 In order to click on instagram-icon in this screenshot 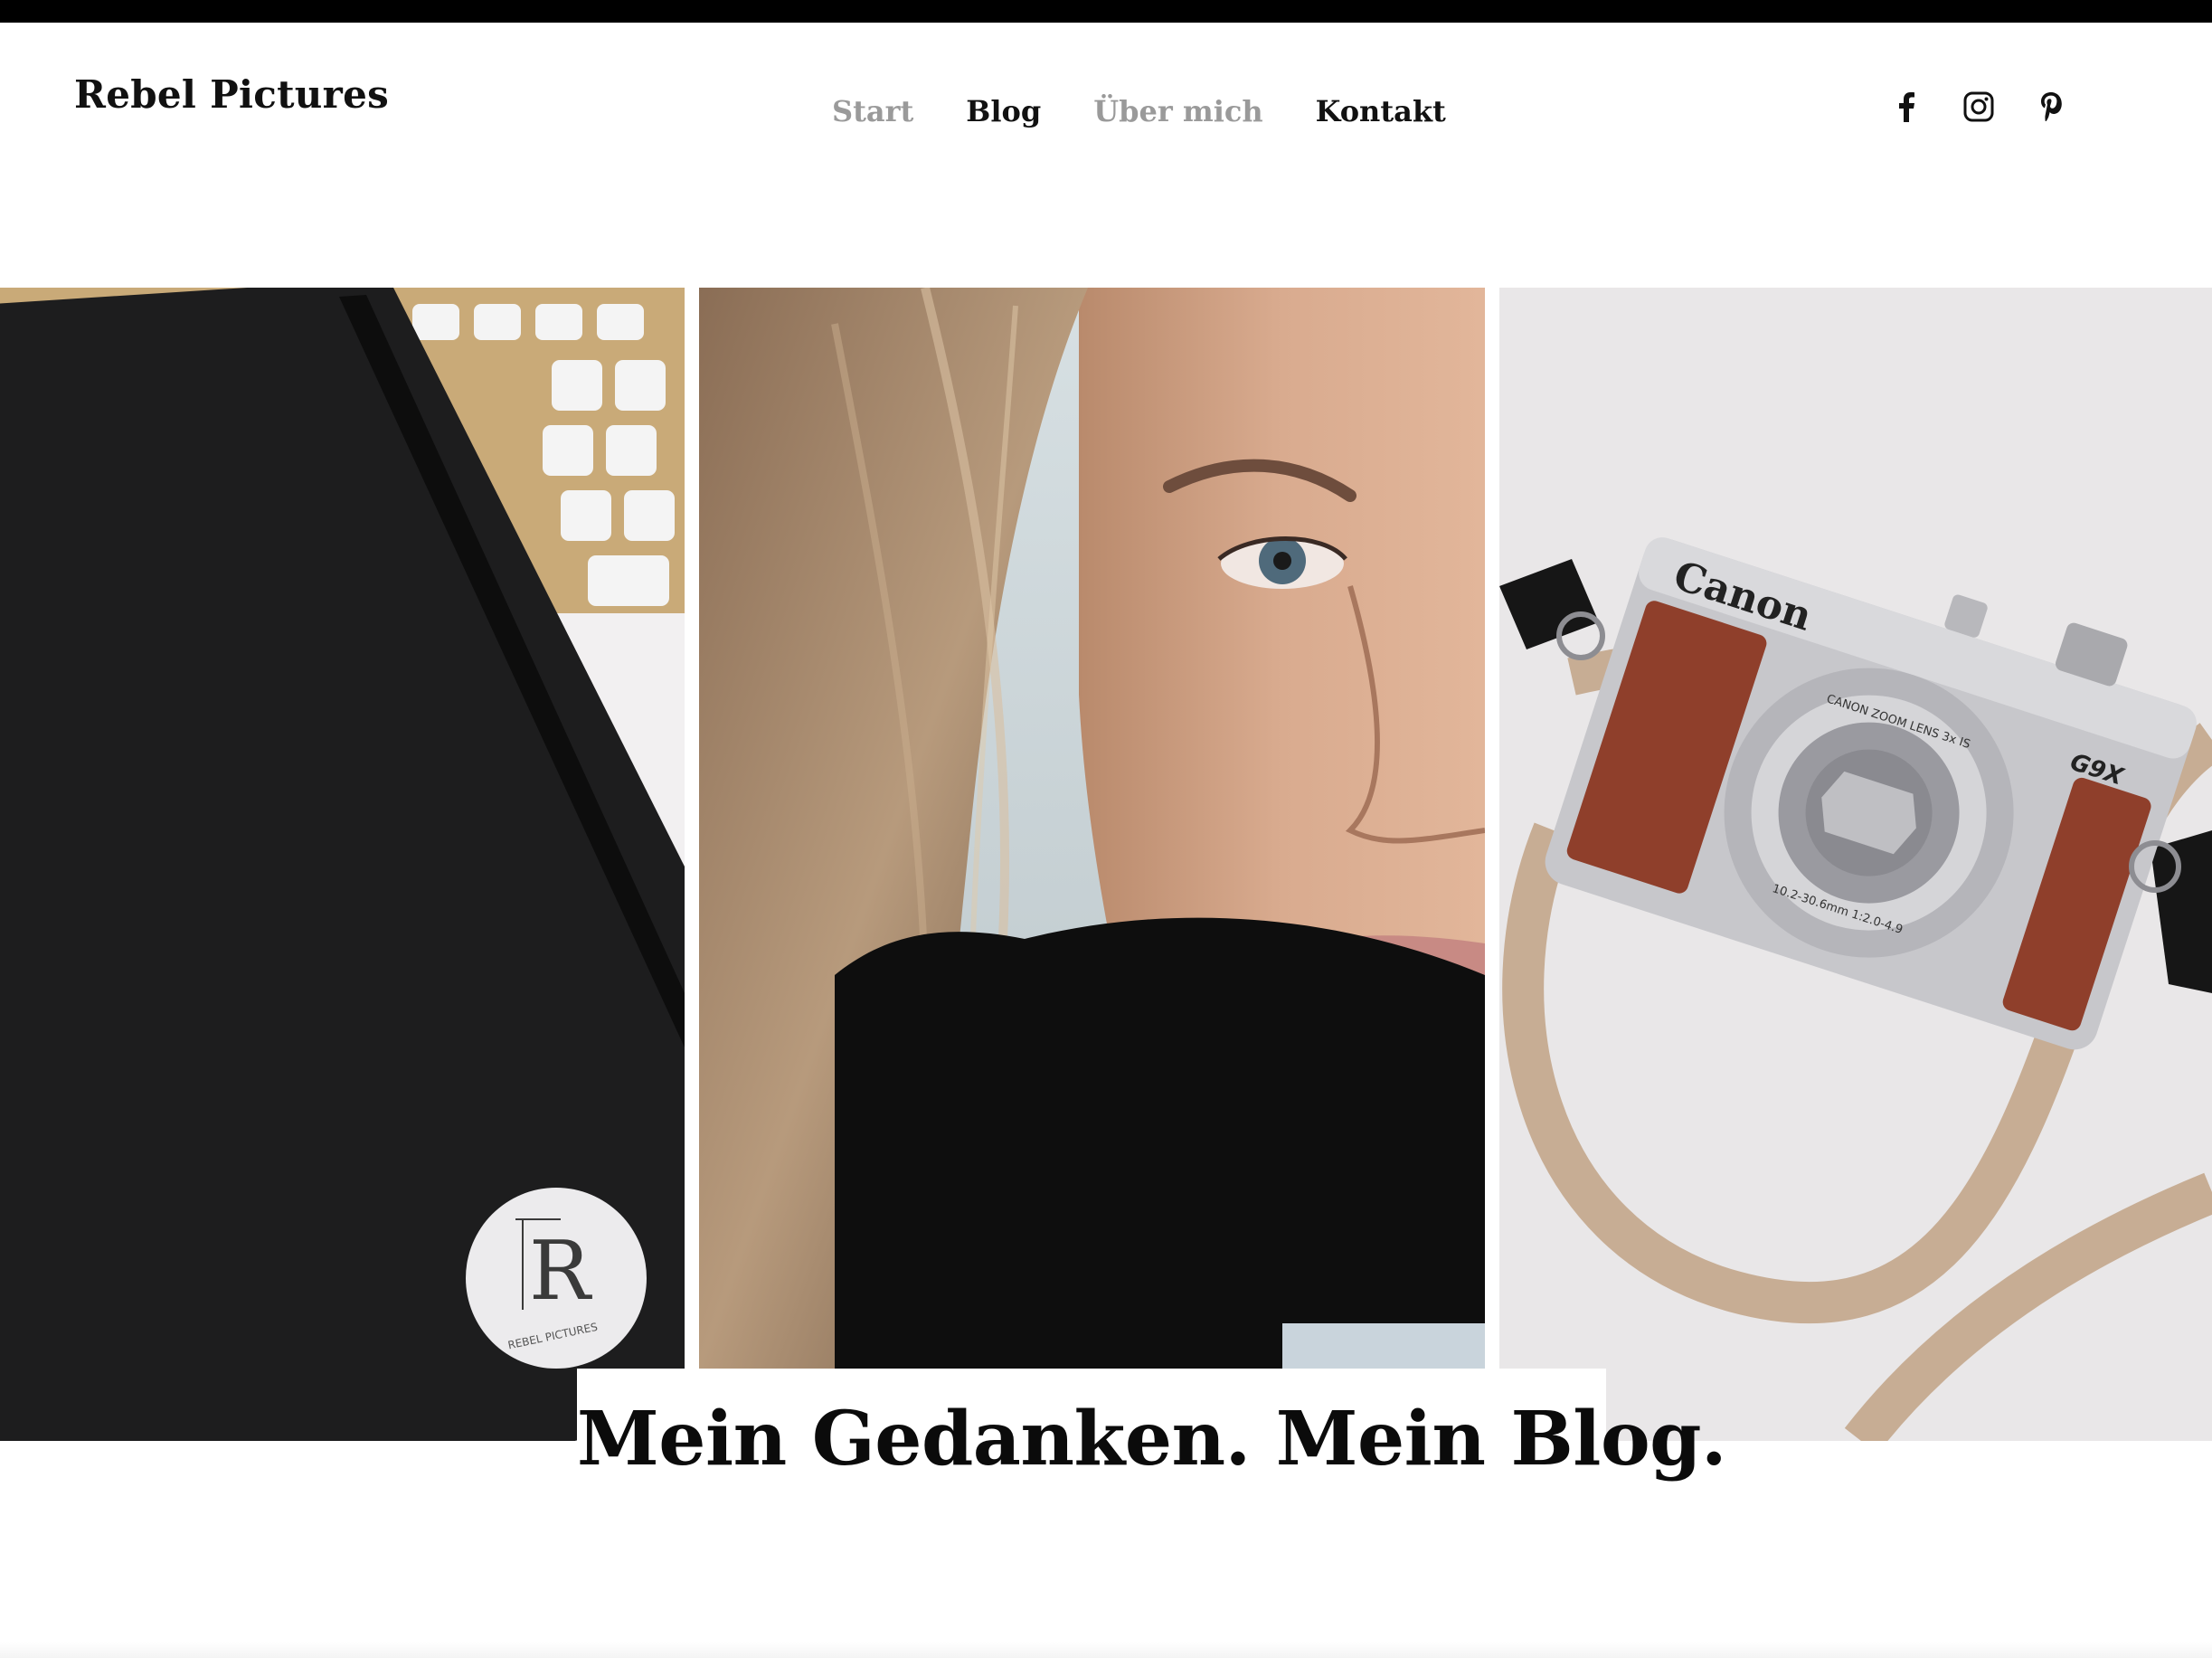, I will do `click(1979, 106)`.